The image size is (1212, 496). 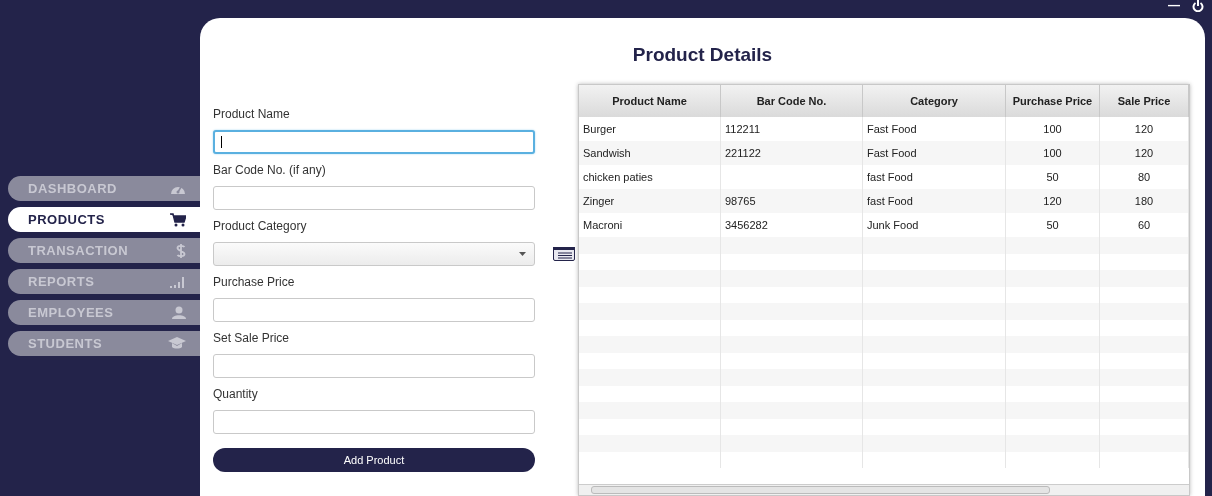 I want to click on page-title: Product Details, so click(x=702, y=55).